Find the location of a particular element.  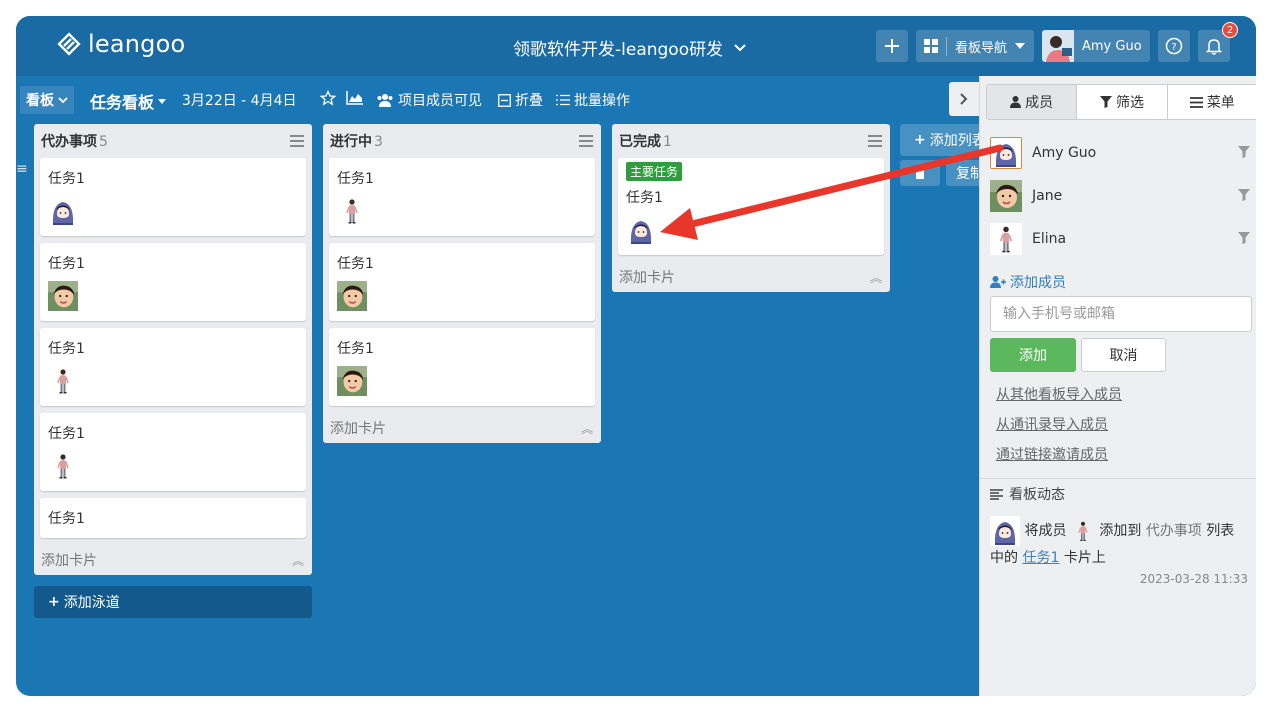

star-icon is located at coordinates (328, 98).